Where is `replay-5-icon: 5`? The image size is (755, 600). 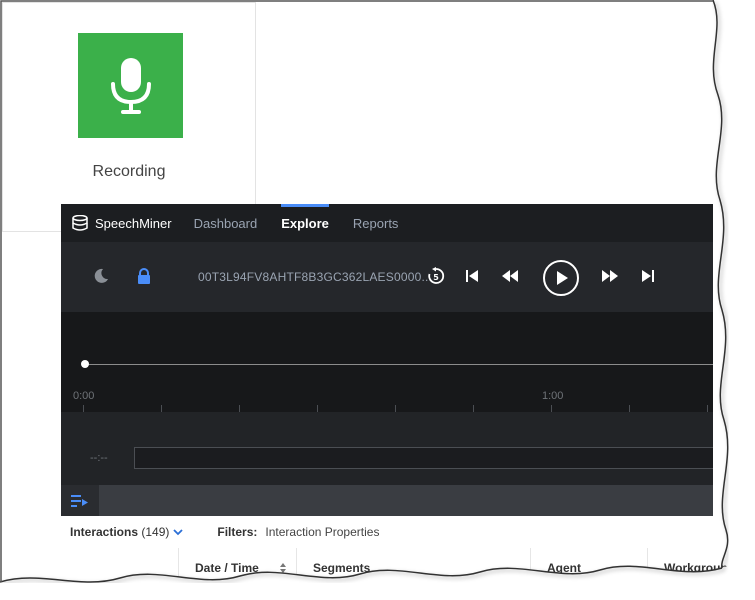 replay-5-icon: 5 is located at coordinates (436, 276).